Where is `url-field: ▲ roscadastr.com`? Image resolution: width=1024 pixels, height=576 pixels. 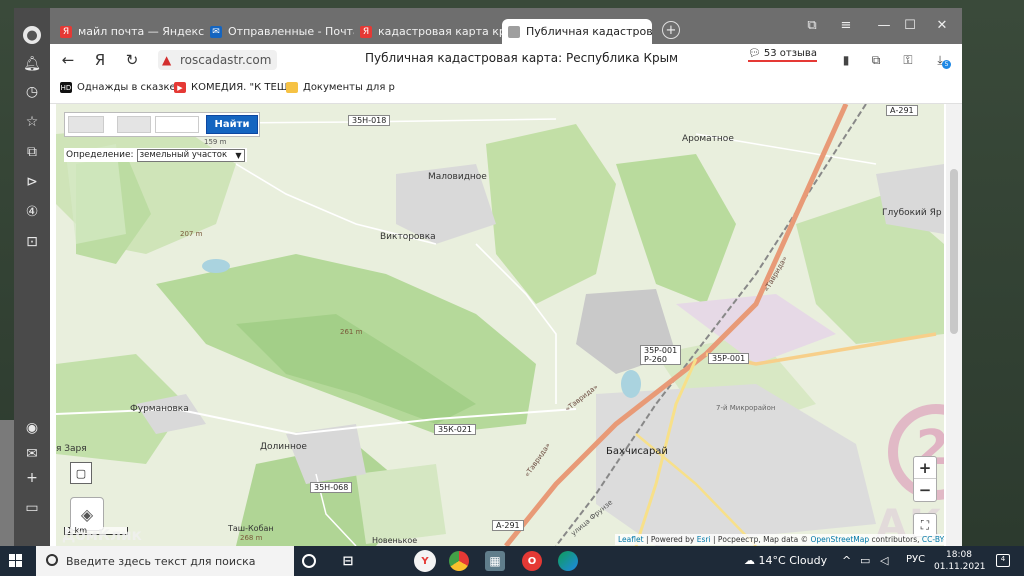 url-field: ▲ roscadastr.com is located at coordinates (218, 60).